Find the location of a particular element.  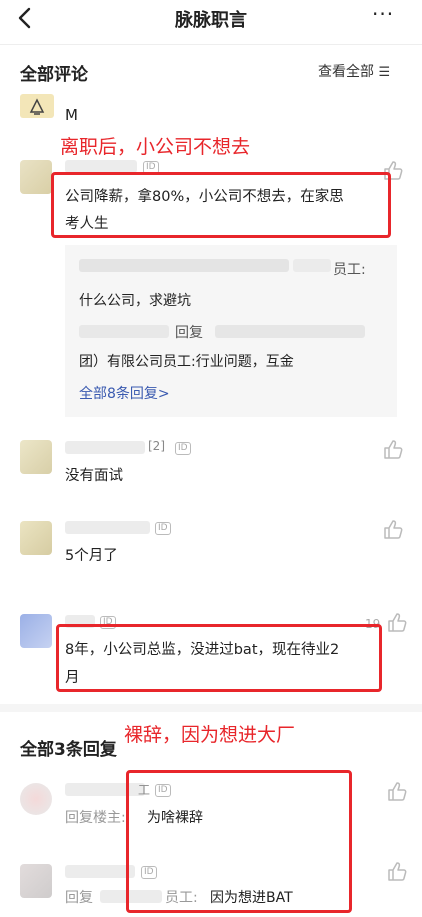

more-icon: ··· is located at coordinates (383, 14).